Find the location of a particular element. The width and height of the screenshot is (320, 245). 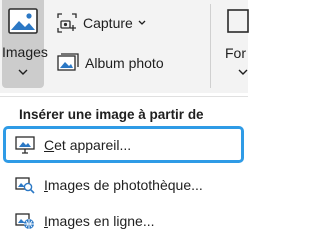

images-label: Images is located at coordinates (25, 52).